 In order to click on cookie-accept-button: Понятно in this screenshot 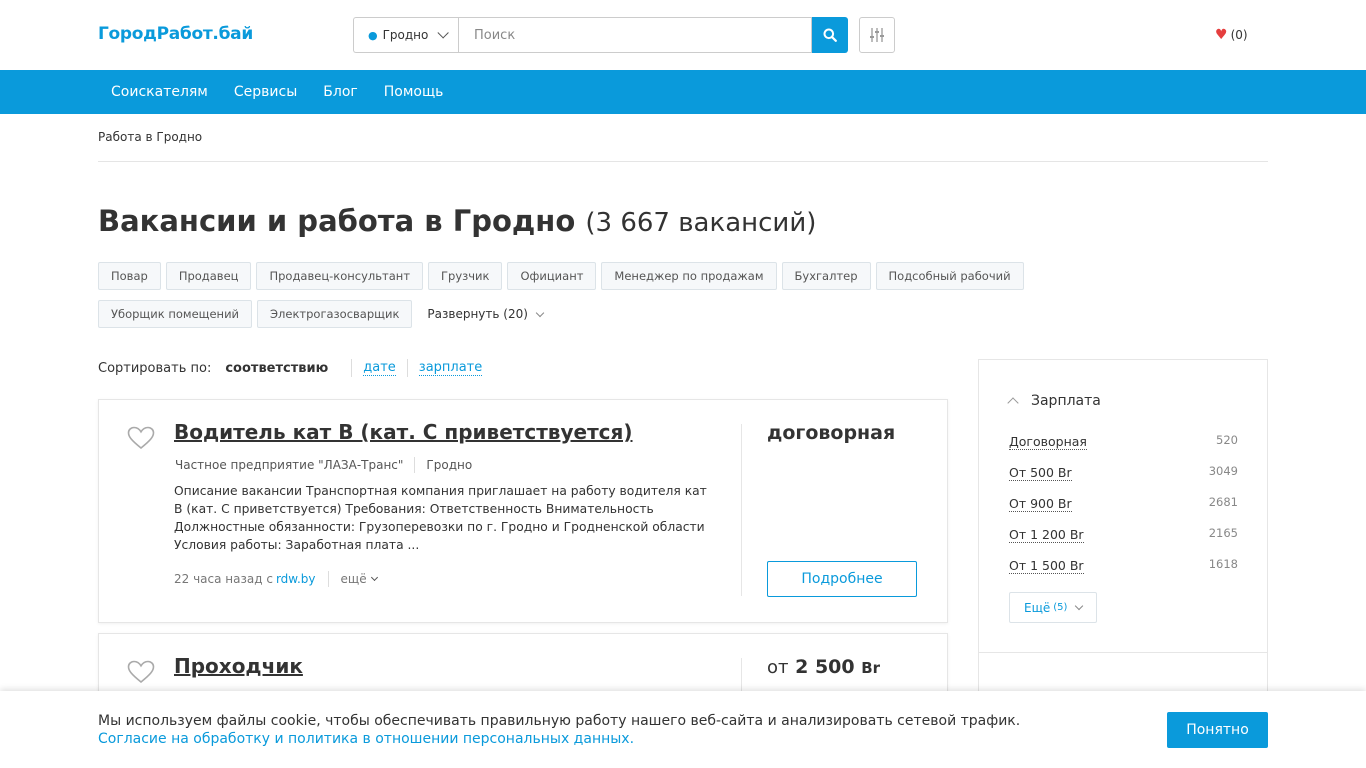, I will do `click(1217, 730)`.